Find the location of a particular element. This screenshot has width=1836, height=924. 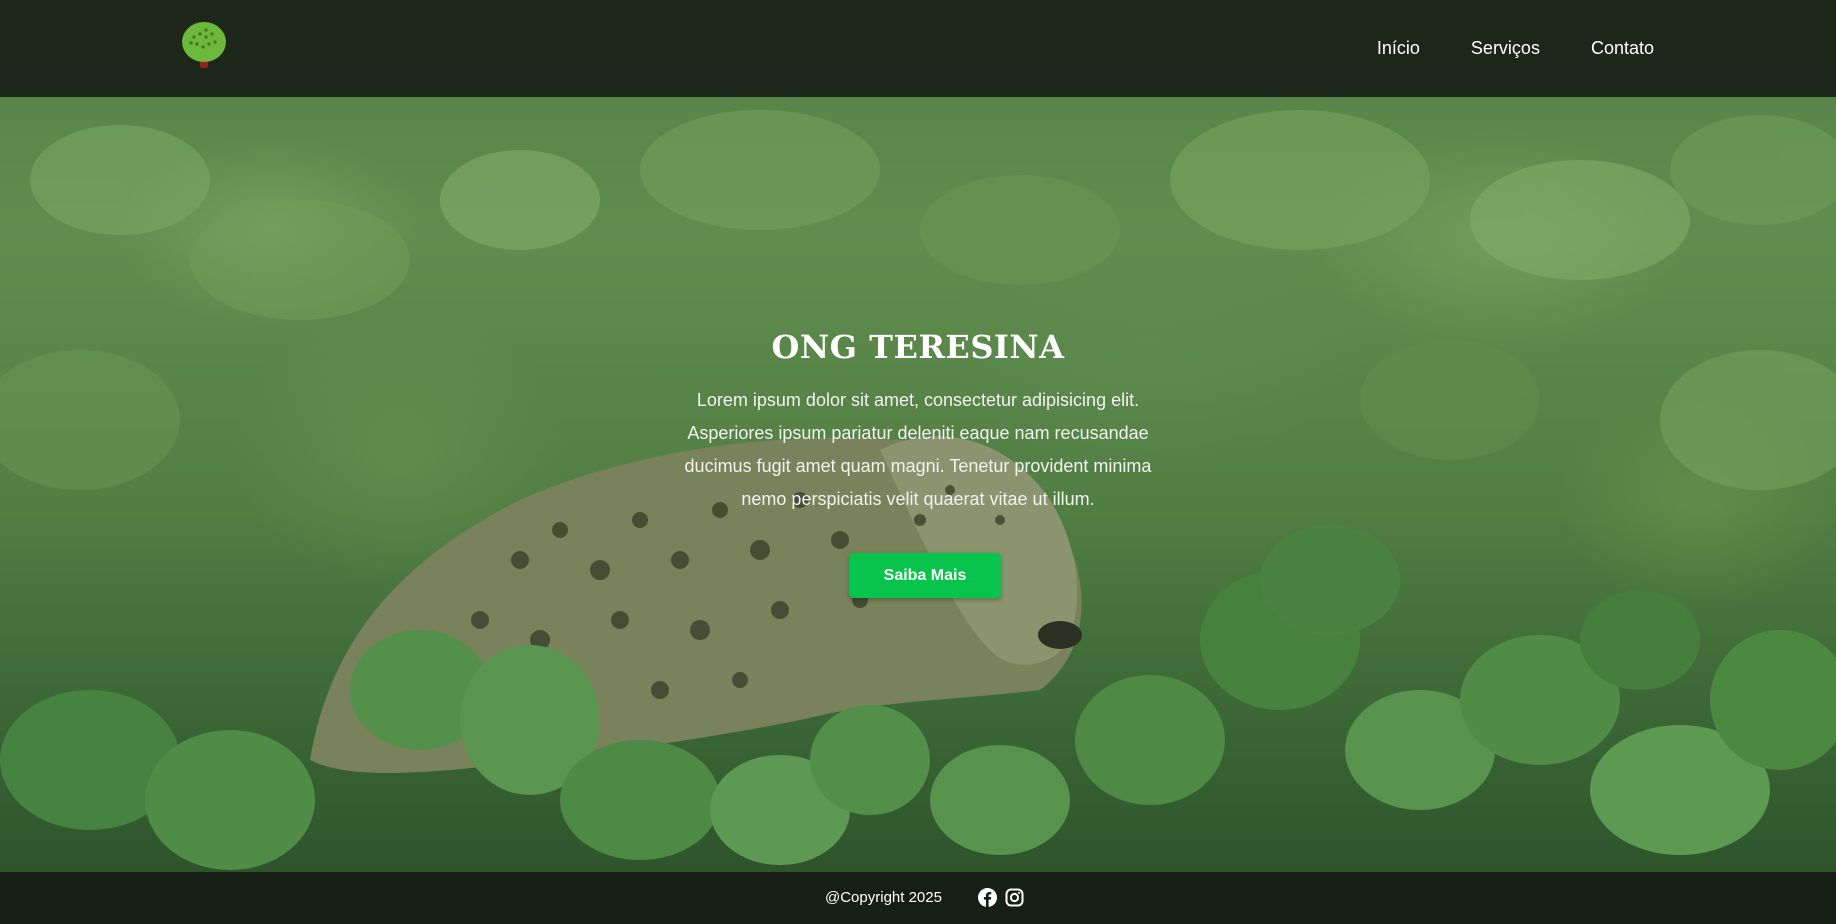

instagram-icon is located at coordinates (1014, 897).